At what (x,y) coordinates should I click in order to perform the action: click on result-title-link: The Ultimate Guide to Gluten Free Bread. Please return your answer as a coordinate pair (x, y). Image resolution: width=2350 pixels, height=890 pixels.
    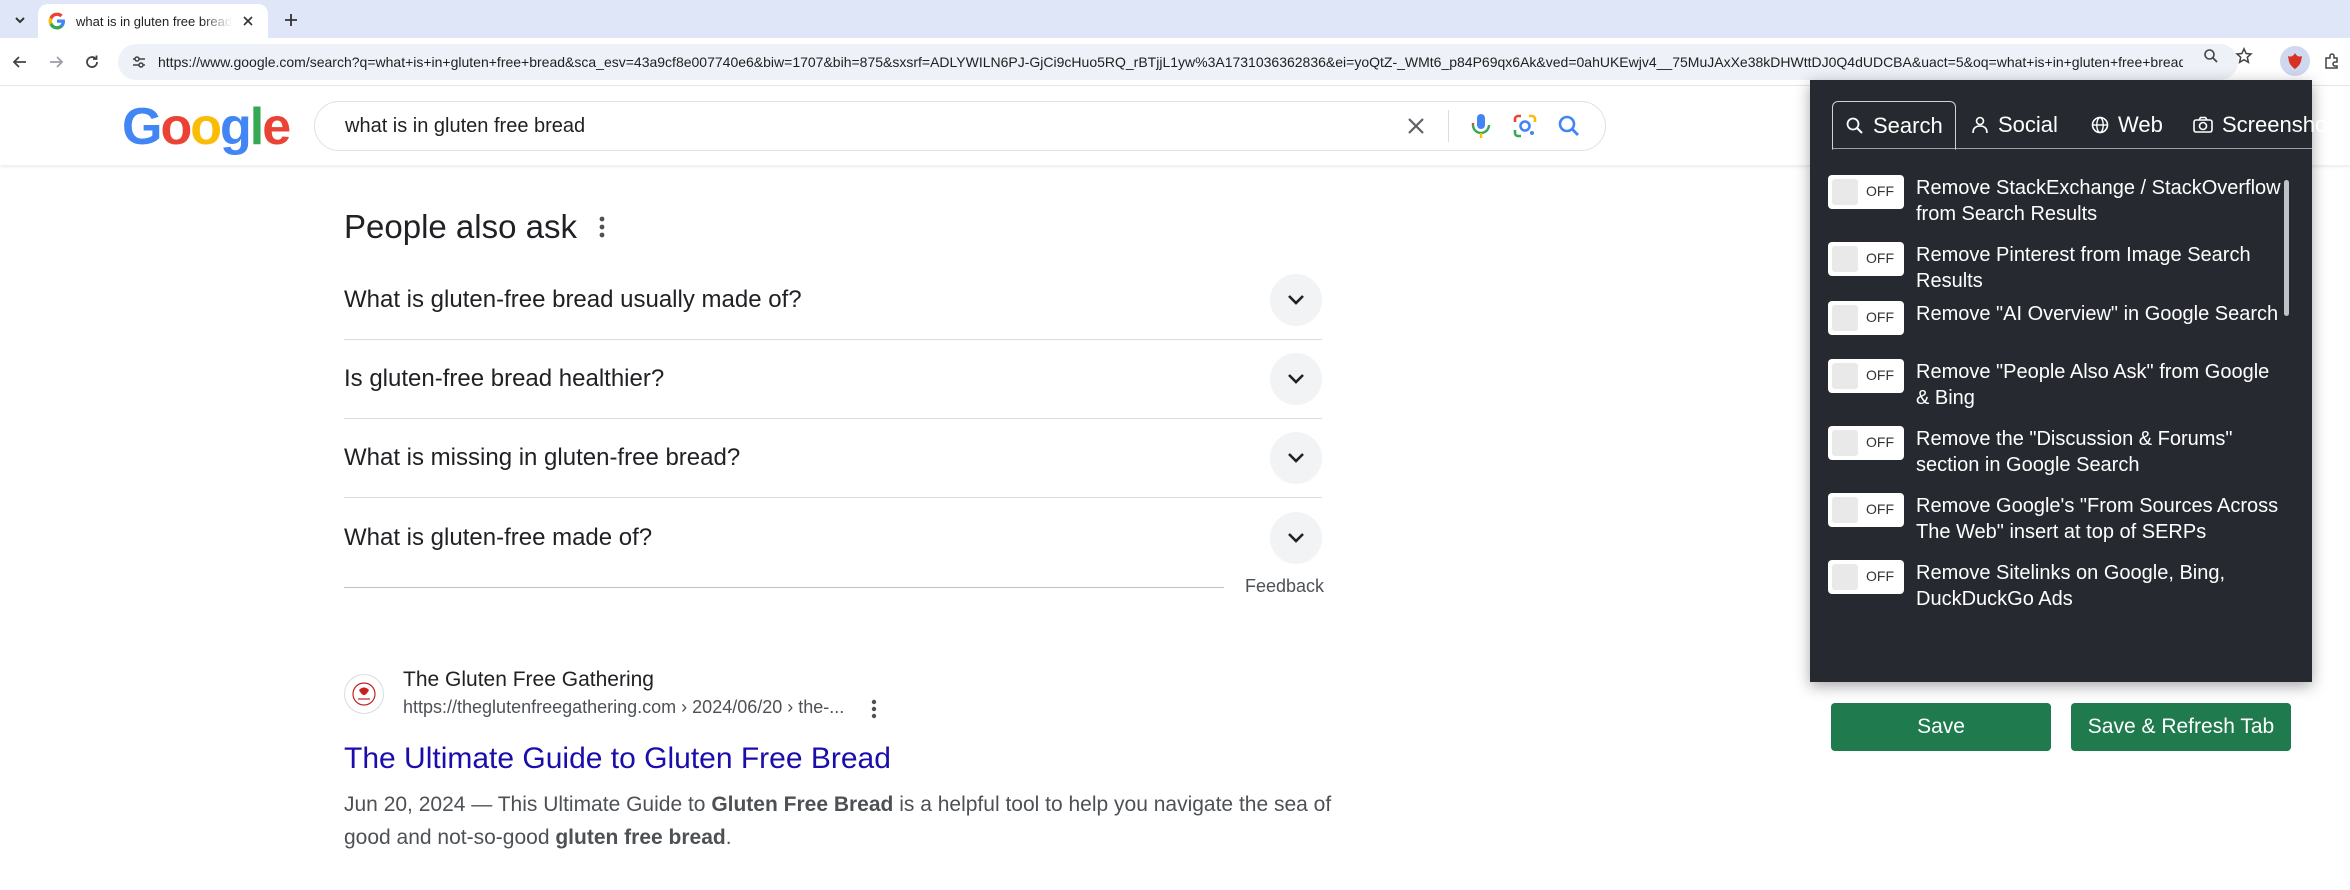
    Looking at the image, I should click on (617, 759).